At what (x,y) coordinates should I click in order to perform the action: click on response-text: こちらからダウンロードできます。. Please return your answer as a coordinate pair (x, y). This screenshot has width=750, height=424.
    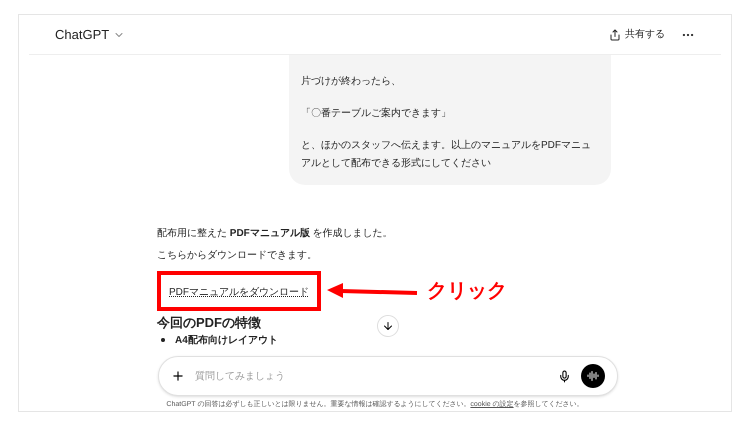
    Looking at the image, I should click on (237, 256).